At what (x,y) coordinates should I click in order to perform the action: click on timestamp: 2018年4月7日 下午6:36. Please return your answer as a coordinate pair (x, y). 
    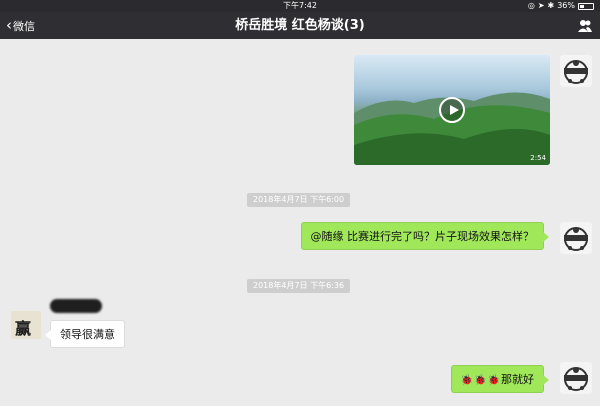
    Looking at the image, I should click on (299, 286).